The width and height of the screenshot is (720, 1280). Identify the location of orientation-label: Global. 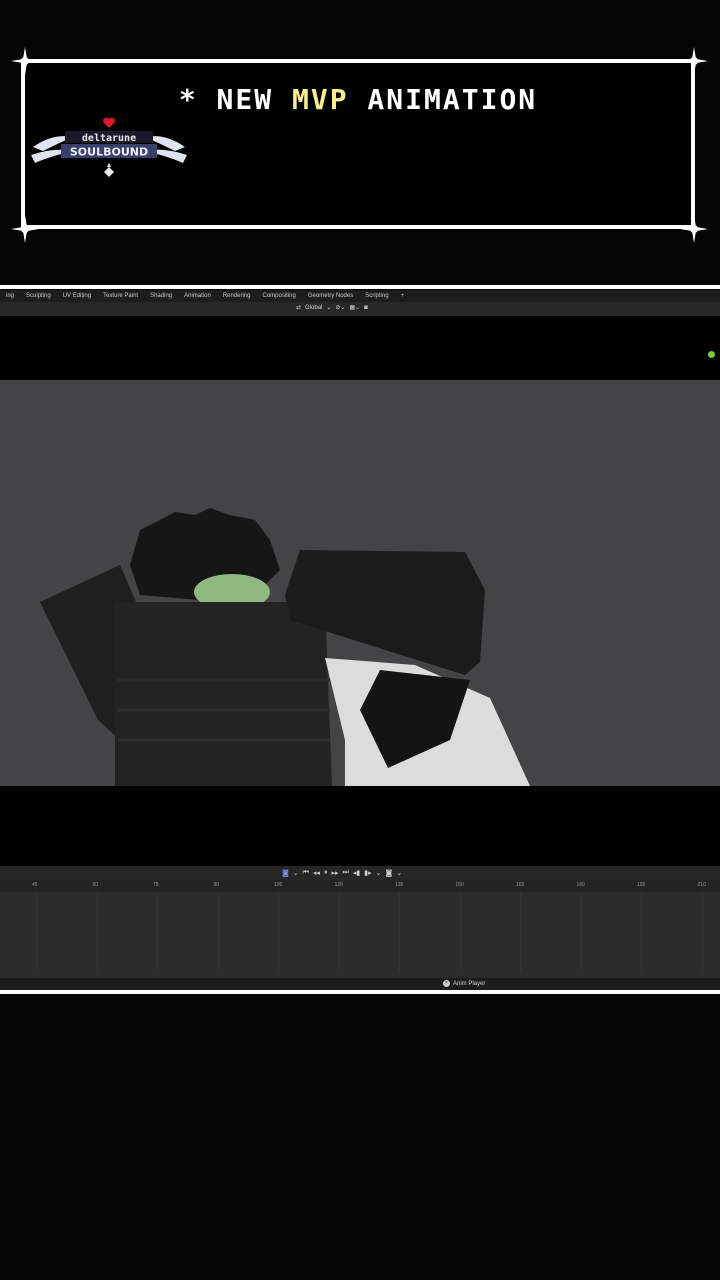
(314, 307).